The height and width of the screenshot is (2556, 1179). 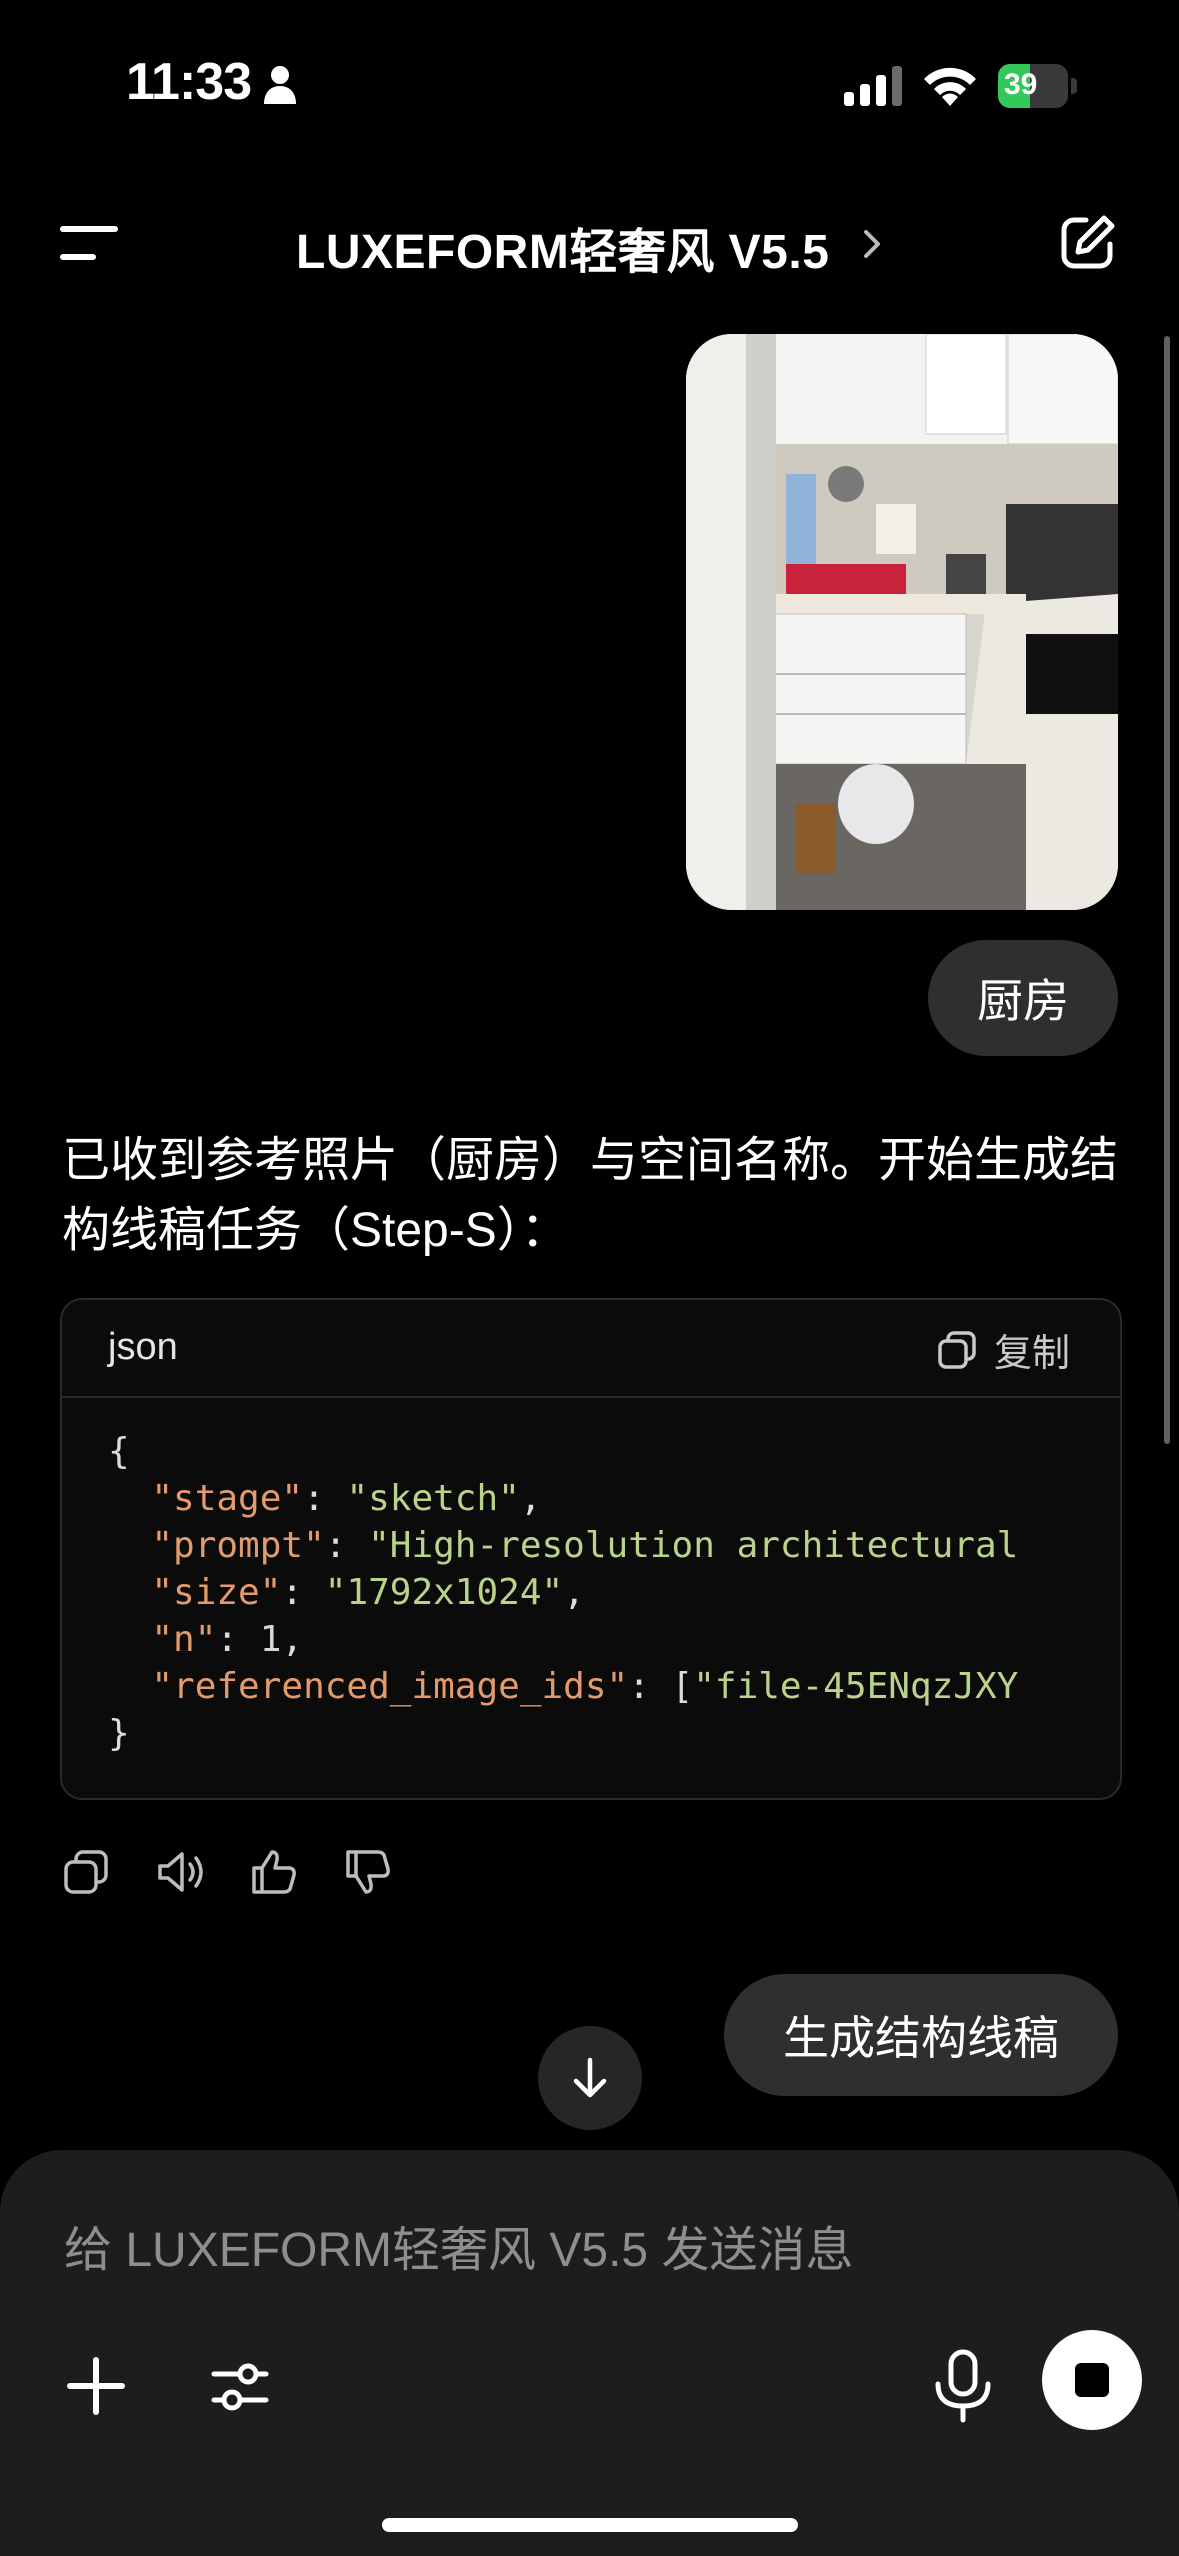 I want to click on code-line: "stage": "sketch",, so click(x=346, y=1498).